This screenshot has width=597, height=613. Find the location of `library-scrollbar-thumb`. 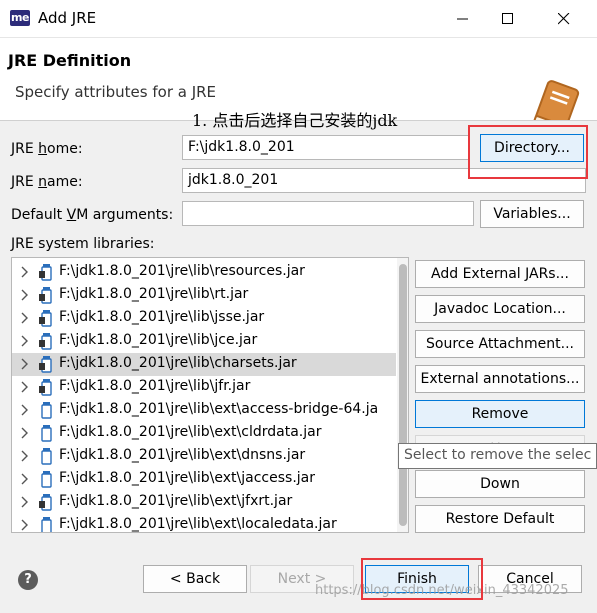

library-scrollbar-thumb is located at coordinates (403, 395).